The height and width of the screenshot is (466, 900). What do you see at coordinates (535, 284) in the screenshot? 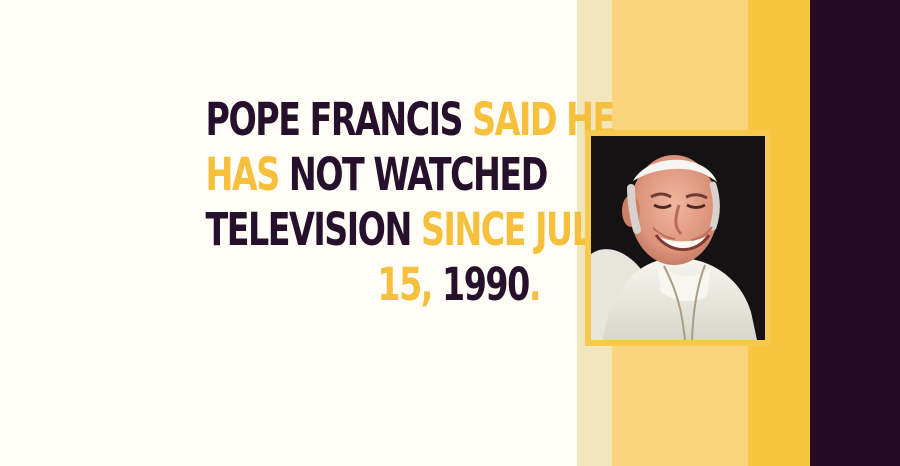
I see `fact-line-4-part-3: .` at bounding box center [535, 284].